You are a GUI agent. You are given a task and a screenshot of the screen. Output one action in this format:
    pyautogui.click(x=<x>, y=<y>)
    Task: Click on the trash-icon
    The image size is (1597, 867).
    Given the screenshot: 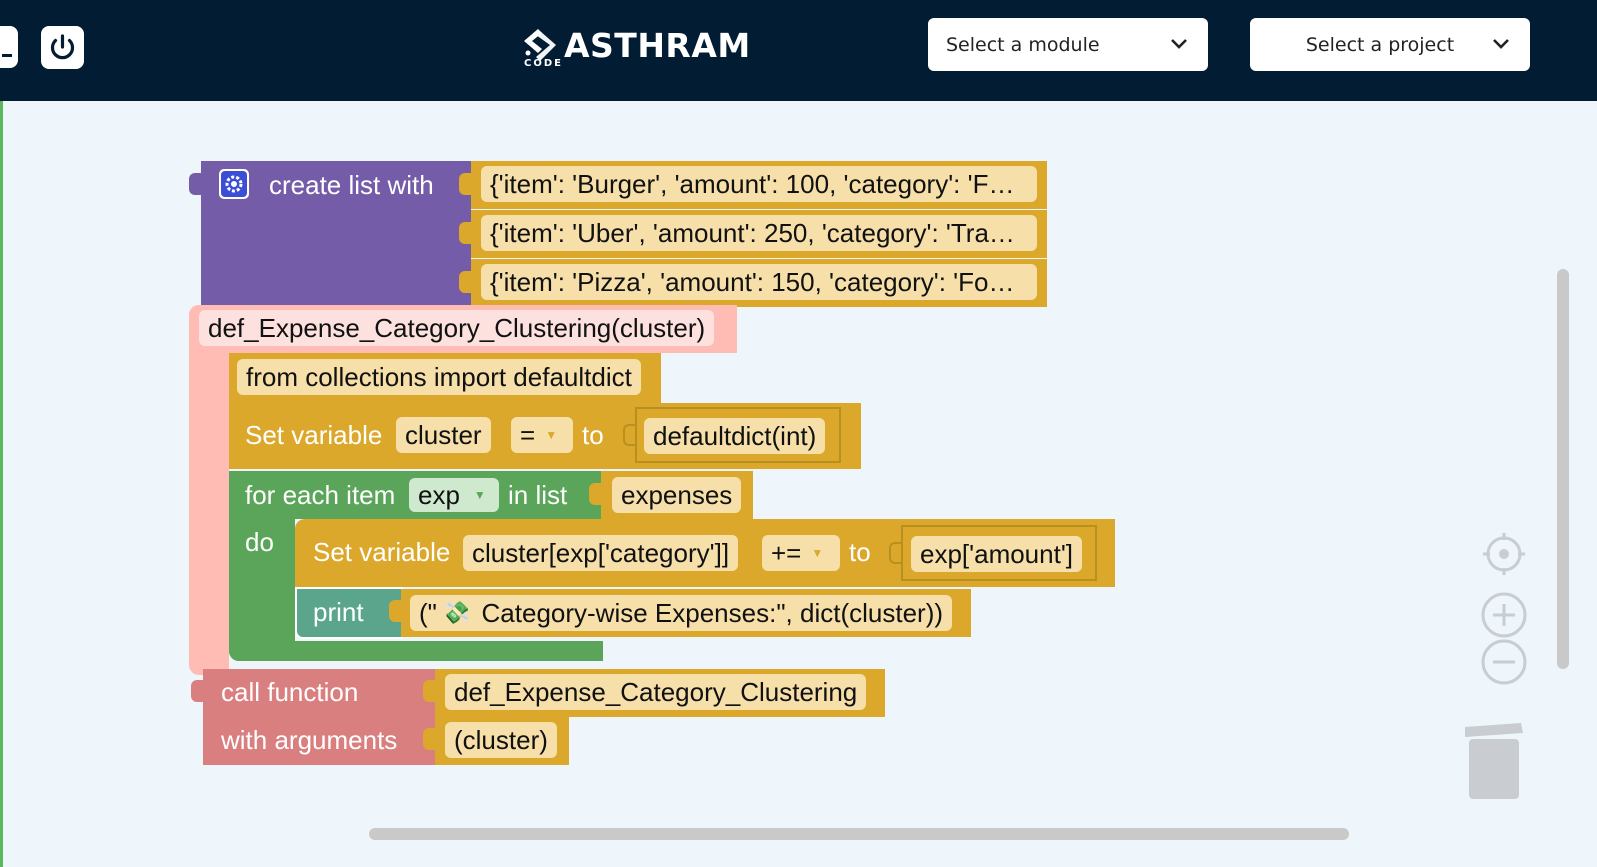 What is the action you would take?
    pyautogui.click(x=1494, y=760)
    